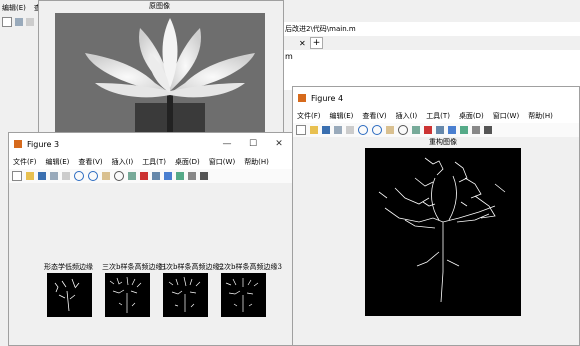  Describe the element at coordinates (279, 144) in the screenshot. I see `close-button: ✕` at that location.